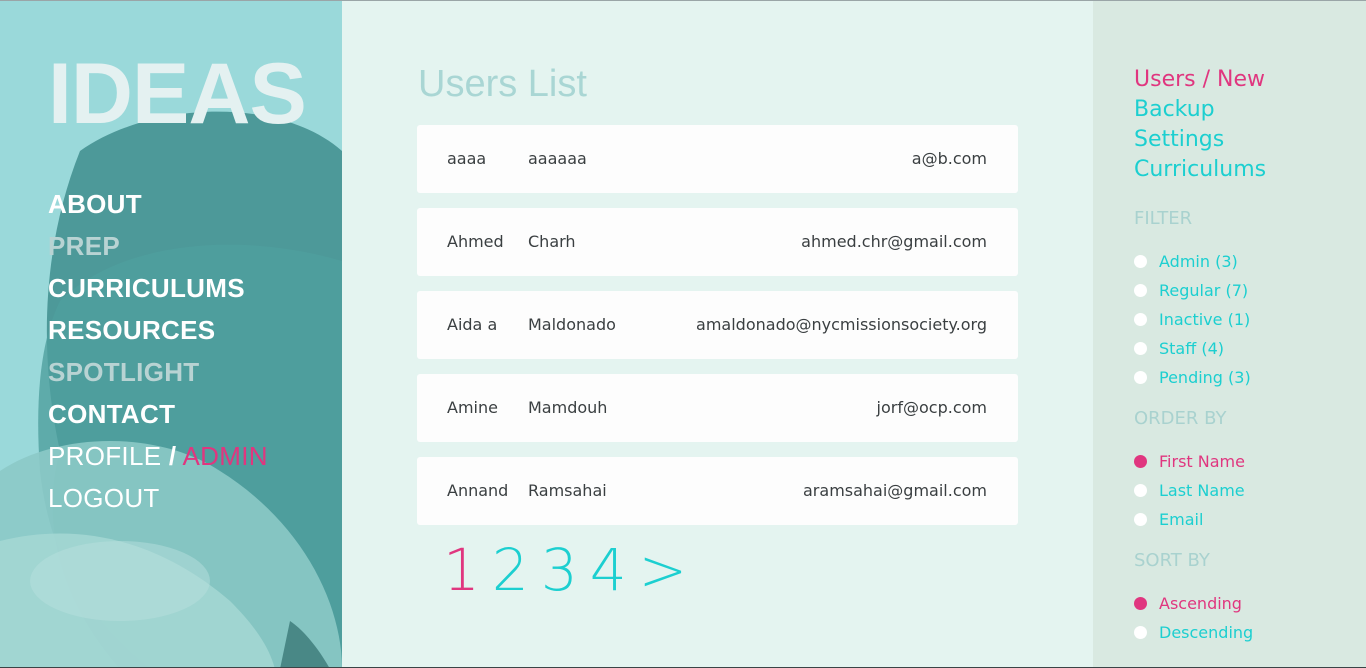  What do you see at coordinates (158, 204) in the screenshot?
I see `nav-about: ABOUT` at bounding box center [158, 204].